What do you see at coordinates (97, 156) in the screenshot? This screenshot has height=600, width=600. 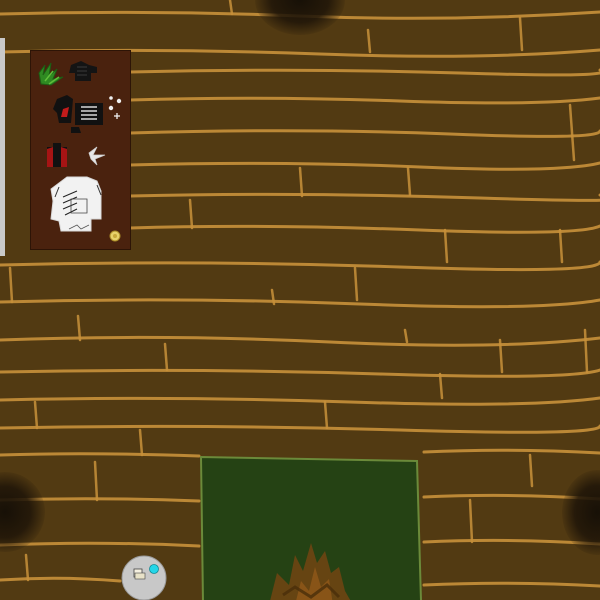 I see `grappling-hook-icon` at bounding box center [97, 156].